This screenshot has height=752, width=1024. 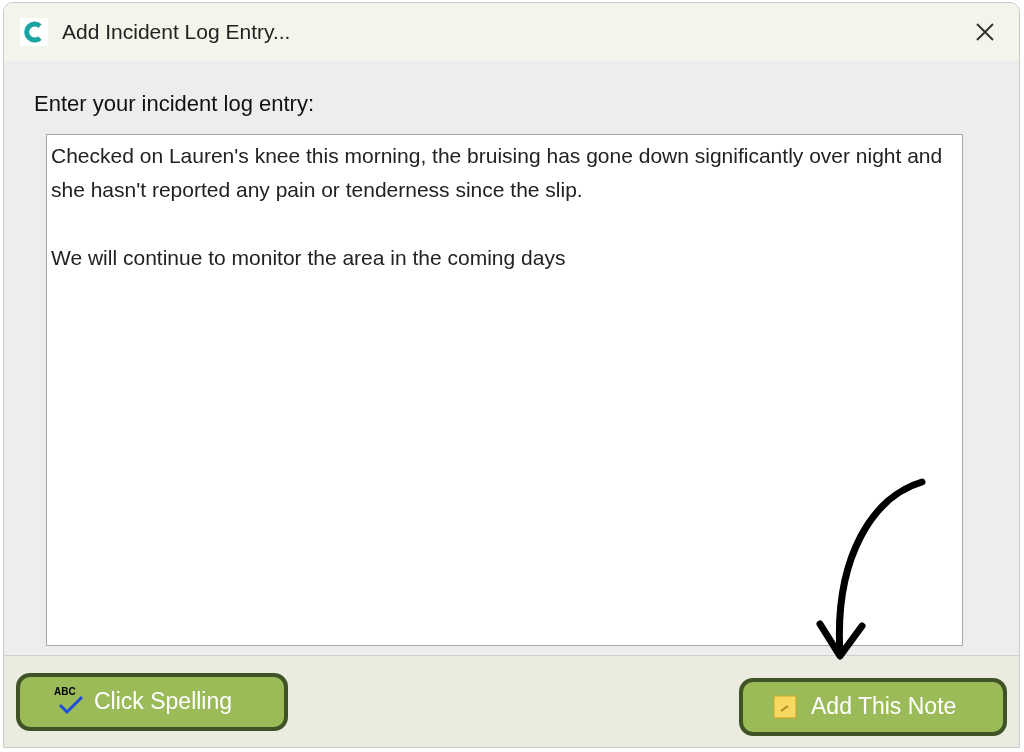 What do you see at coordinates (785, 706) in the screenshot?
I see `sticky-note-icon` at bounding box center [785, 706].